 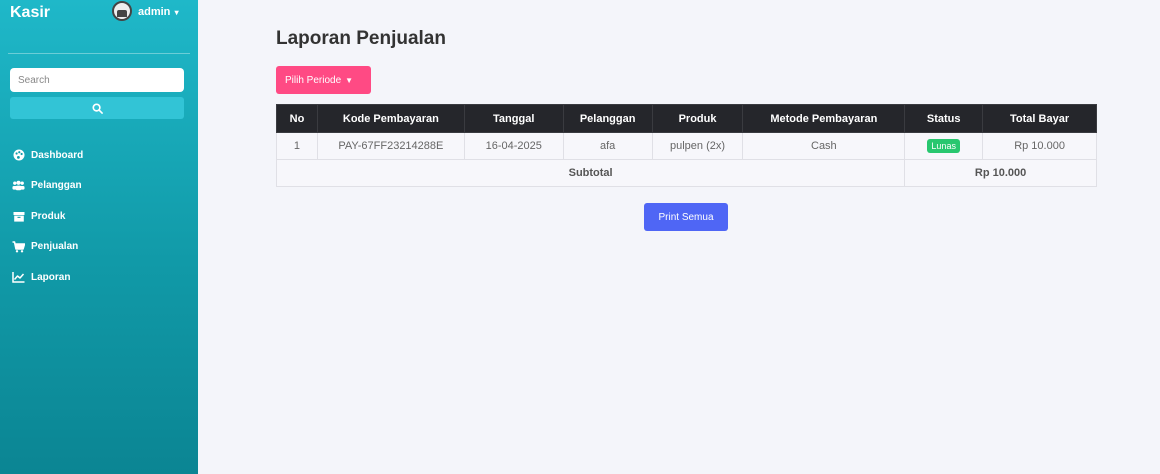 I want to click on column-header-tanggal: Tanggal, so click(x=513, y=118).